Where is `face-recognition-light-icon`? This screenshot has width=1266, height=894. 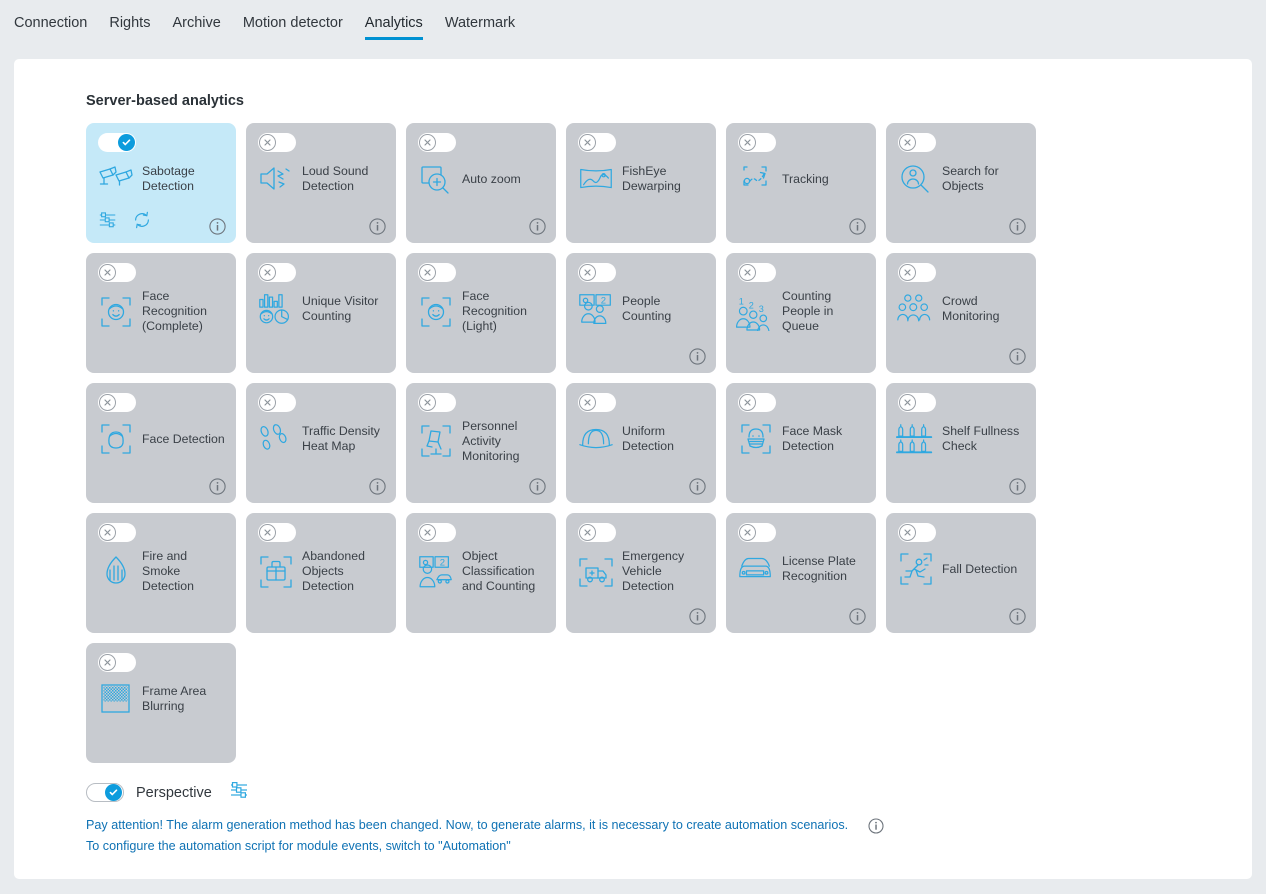
face-recognition-light-icon is located at coordinates (436, 312).